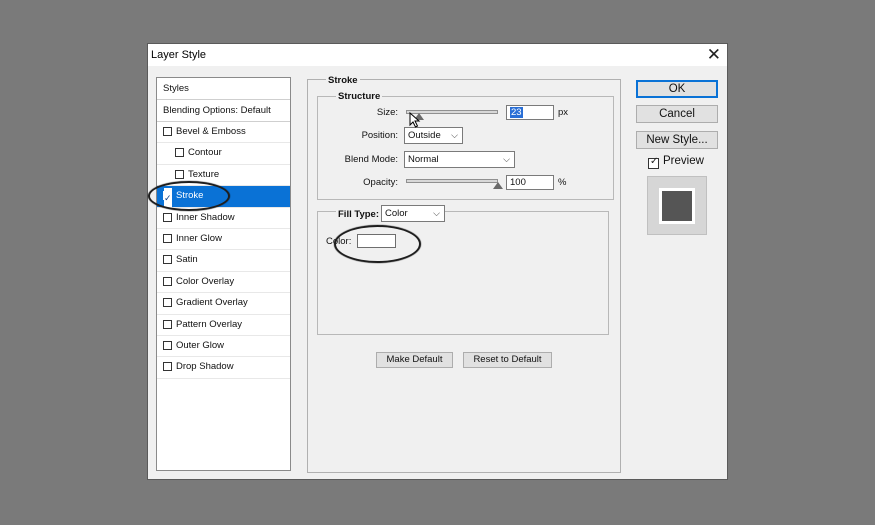 This screenshot has width=875, height=525. I want to click on preview-label: Preview, so click(683, 161).